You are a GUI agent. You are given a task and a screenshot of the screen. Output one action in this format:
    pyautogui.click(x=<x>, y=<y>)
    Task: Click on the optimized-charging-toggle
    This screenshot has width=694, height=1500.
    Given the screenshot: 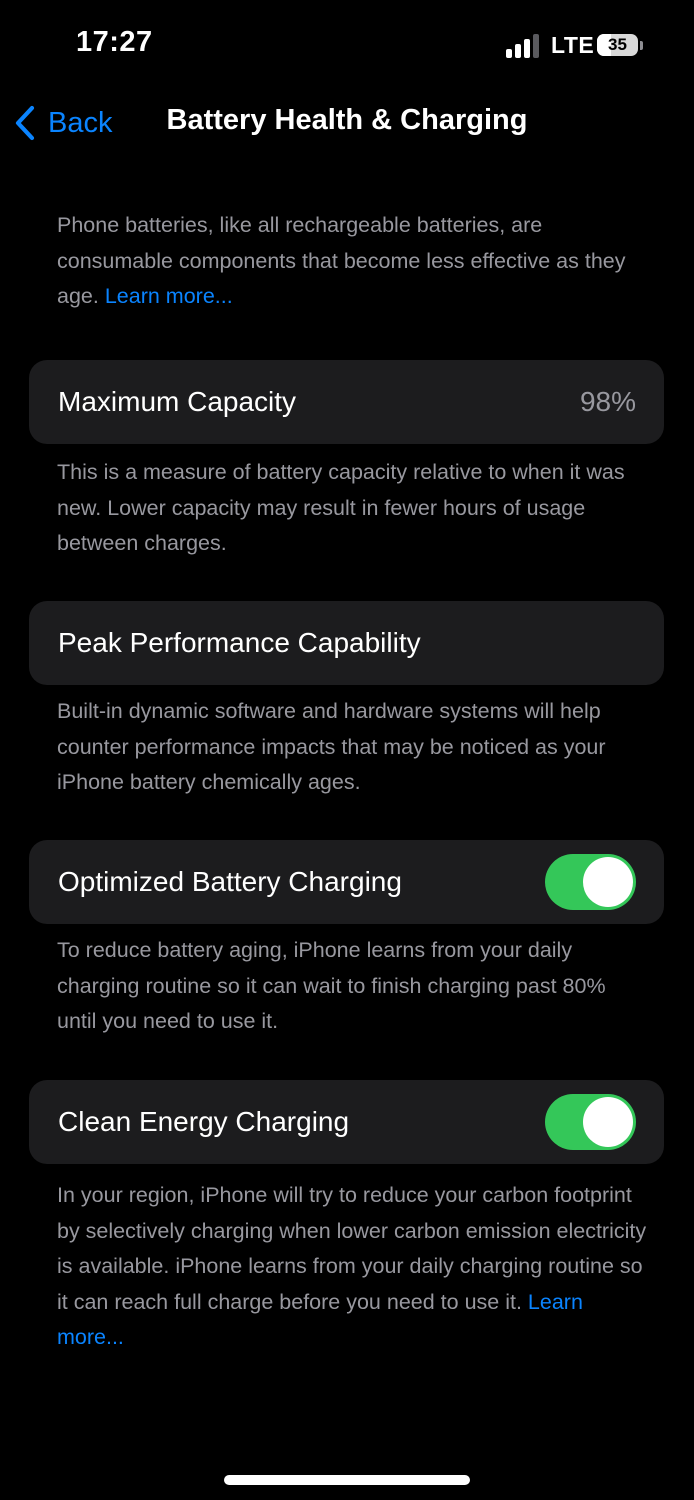 What is the action you would take?
    pyautogui.click(x=590, y=882)
    